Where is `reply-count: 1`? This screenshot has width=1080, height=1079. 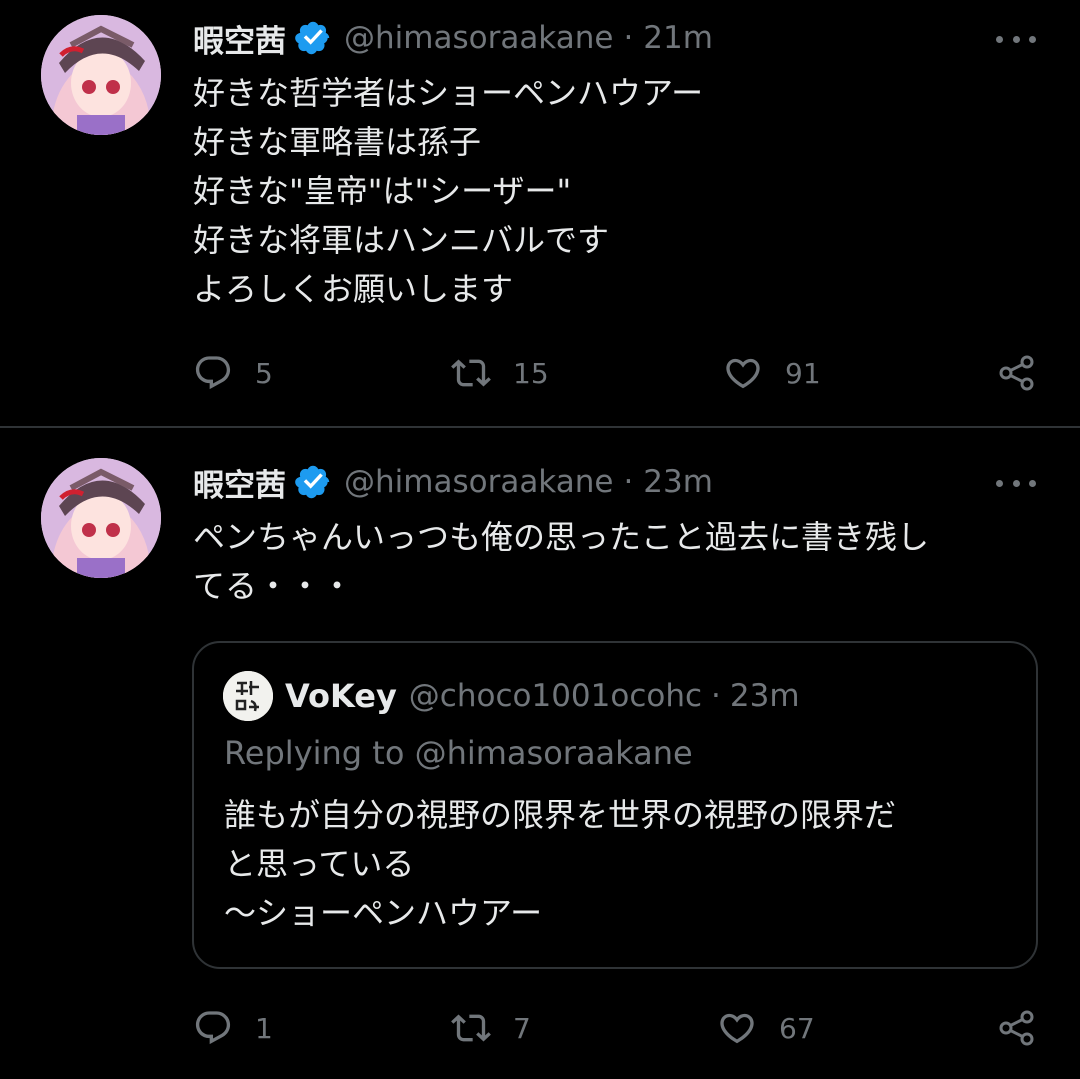
reply-count: 1 is located at coordinates (264, 1028).